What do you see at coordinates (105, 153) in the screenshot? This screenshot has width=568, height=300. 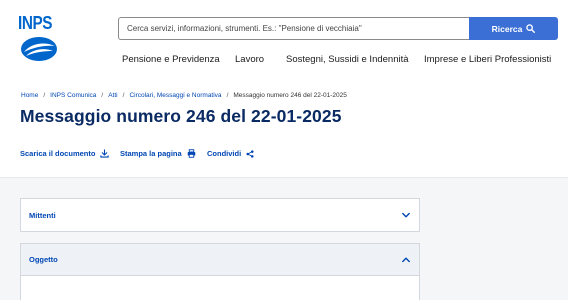 I see `download-icon` at bounding box center [105, 153].